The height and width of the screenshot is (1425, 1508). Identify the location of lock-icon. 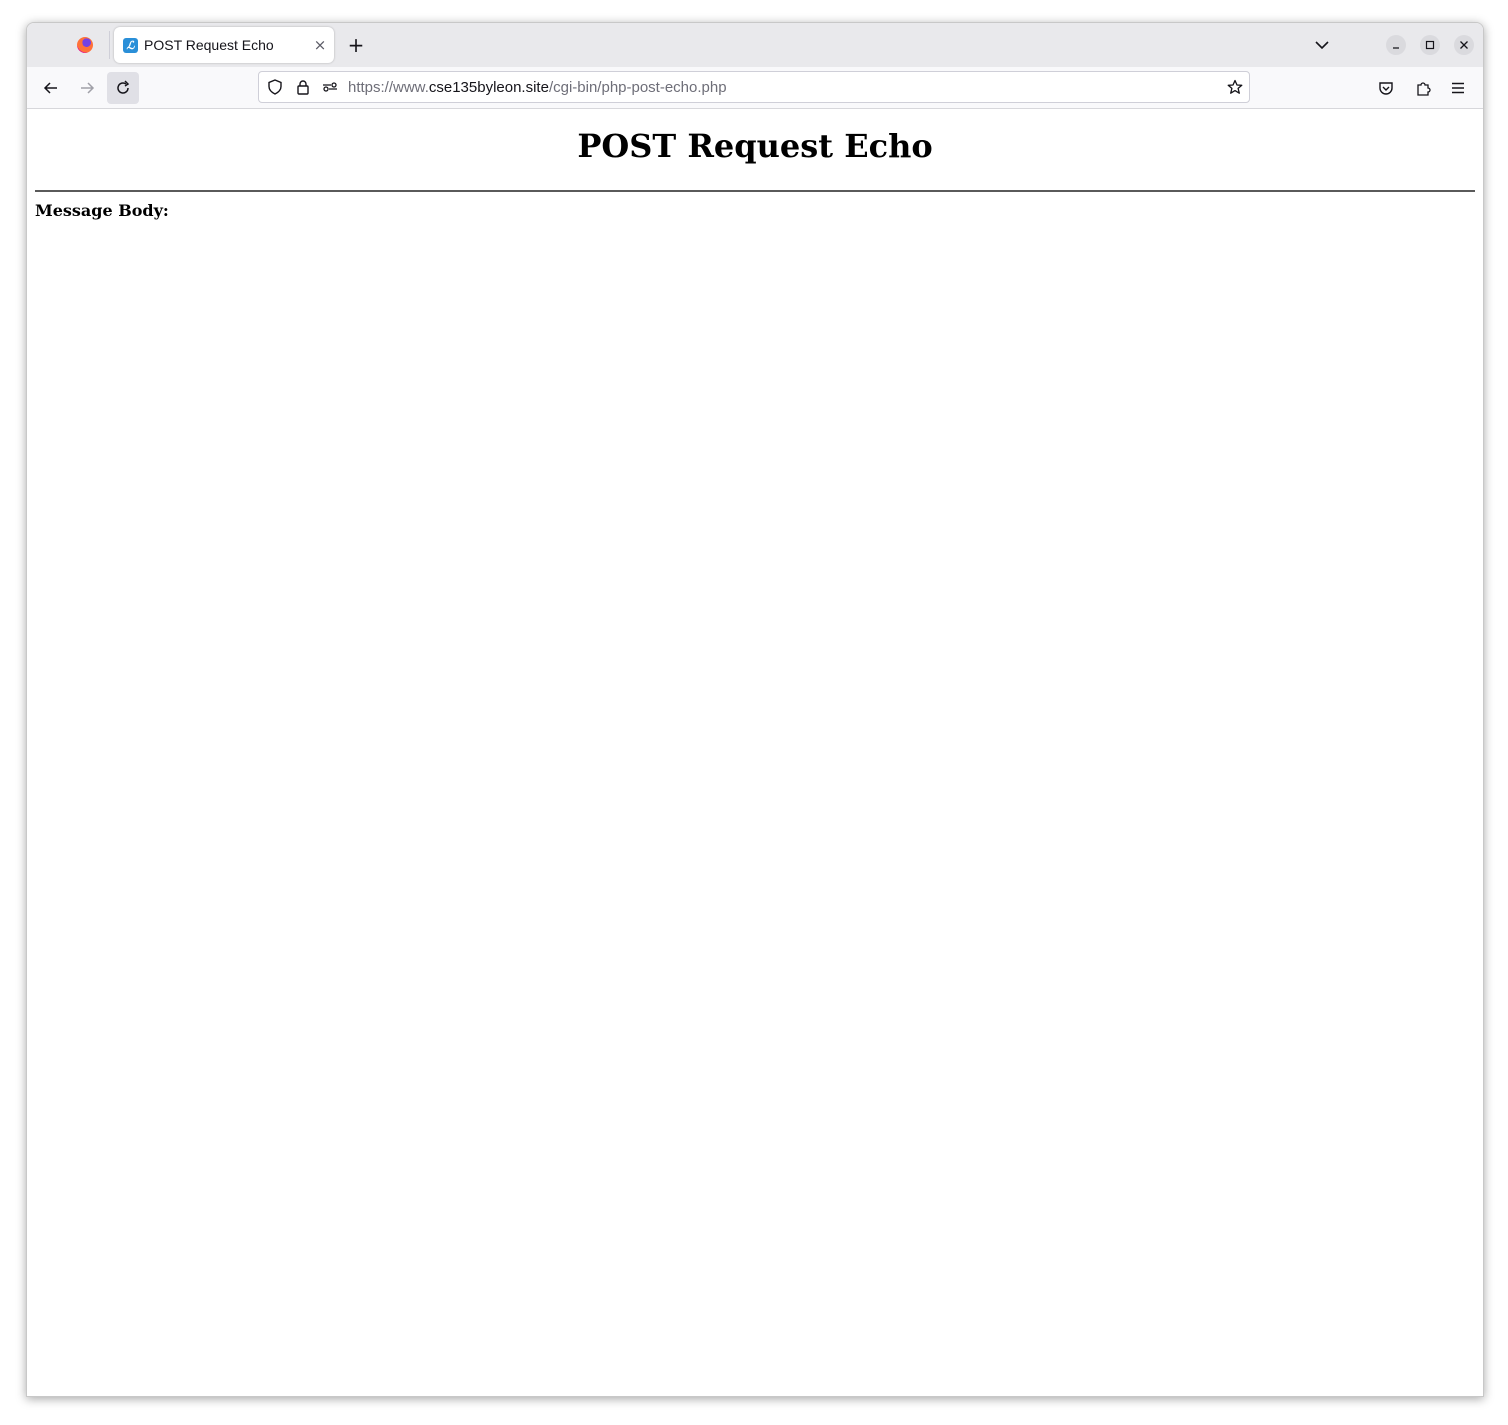
(303, 87).